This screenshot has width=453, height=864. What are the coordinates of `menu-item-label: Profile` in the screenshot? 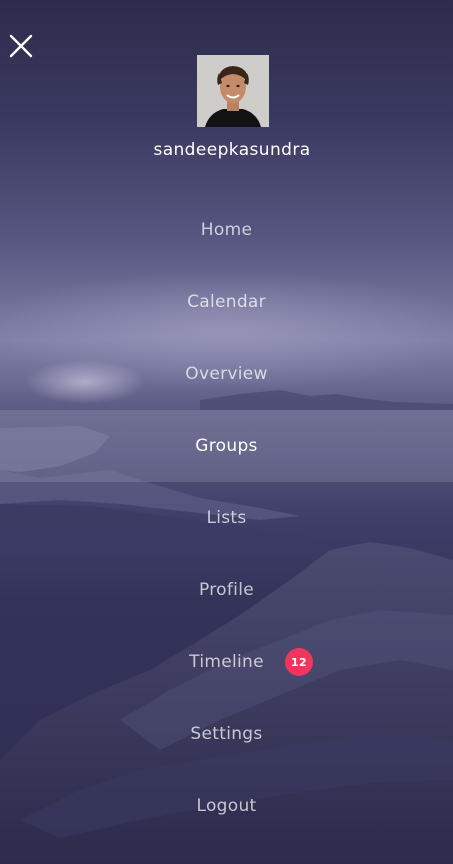 It's located at (226, 590).